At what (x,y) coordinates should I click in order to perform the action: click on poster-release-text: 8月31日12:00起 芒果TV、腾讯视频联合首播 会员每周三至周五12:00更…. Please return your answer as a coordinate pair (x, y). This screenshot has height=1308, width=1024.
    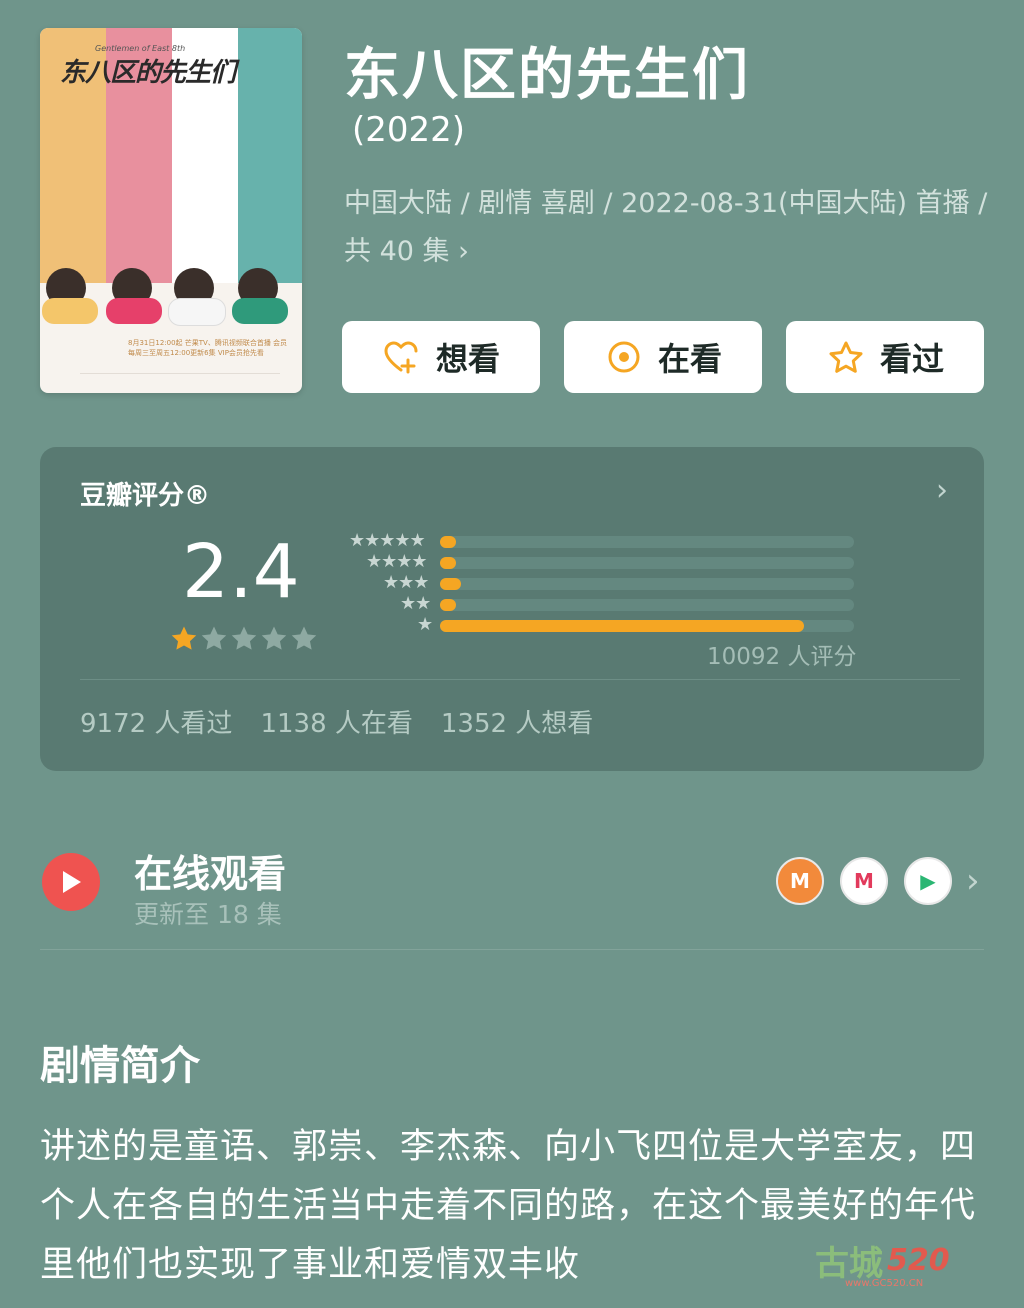
    Looking at the image, I should click on (208, 348).